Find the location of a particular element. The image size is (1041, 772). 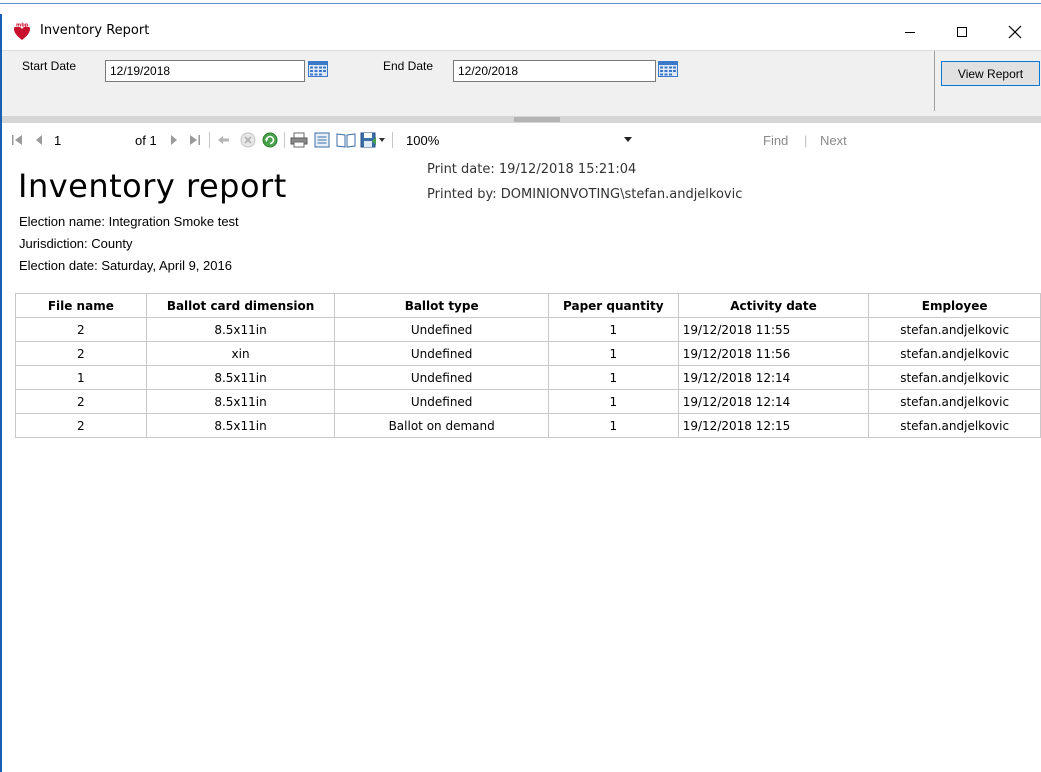

stop-icon is located at coordinates (248, 140).